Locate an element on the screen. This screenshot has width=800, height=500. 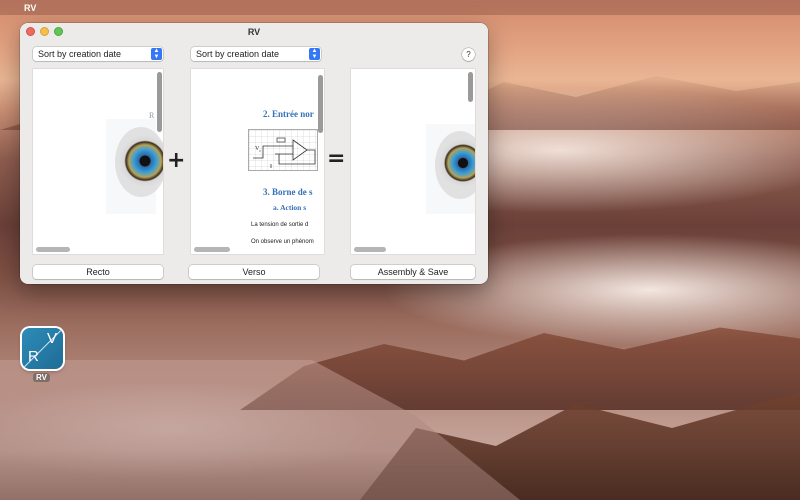
minimize-button is located at coordinates (44, 31).